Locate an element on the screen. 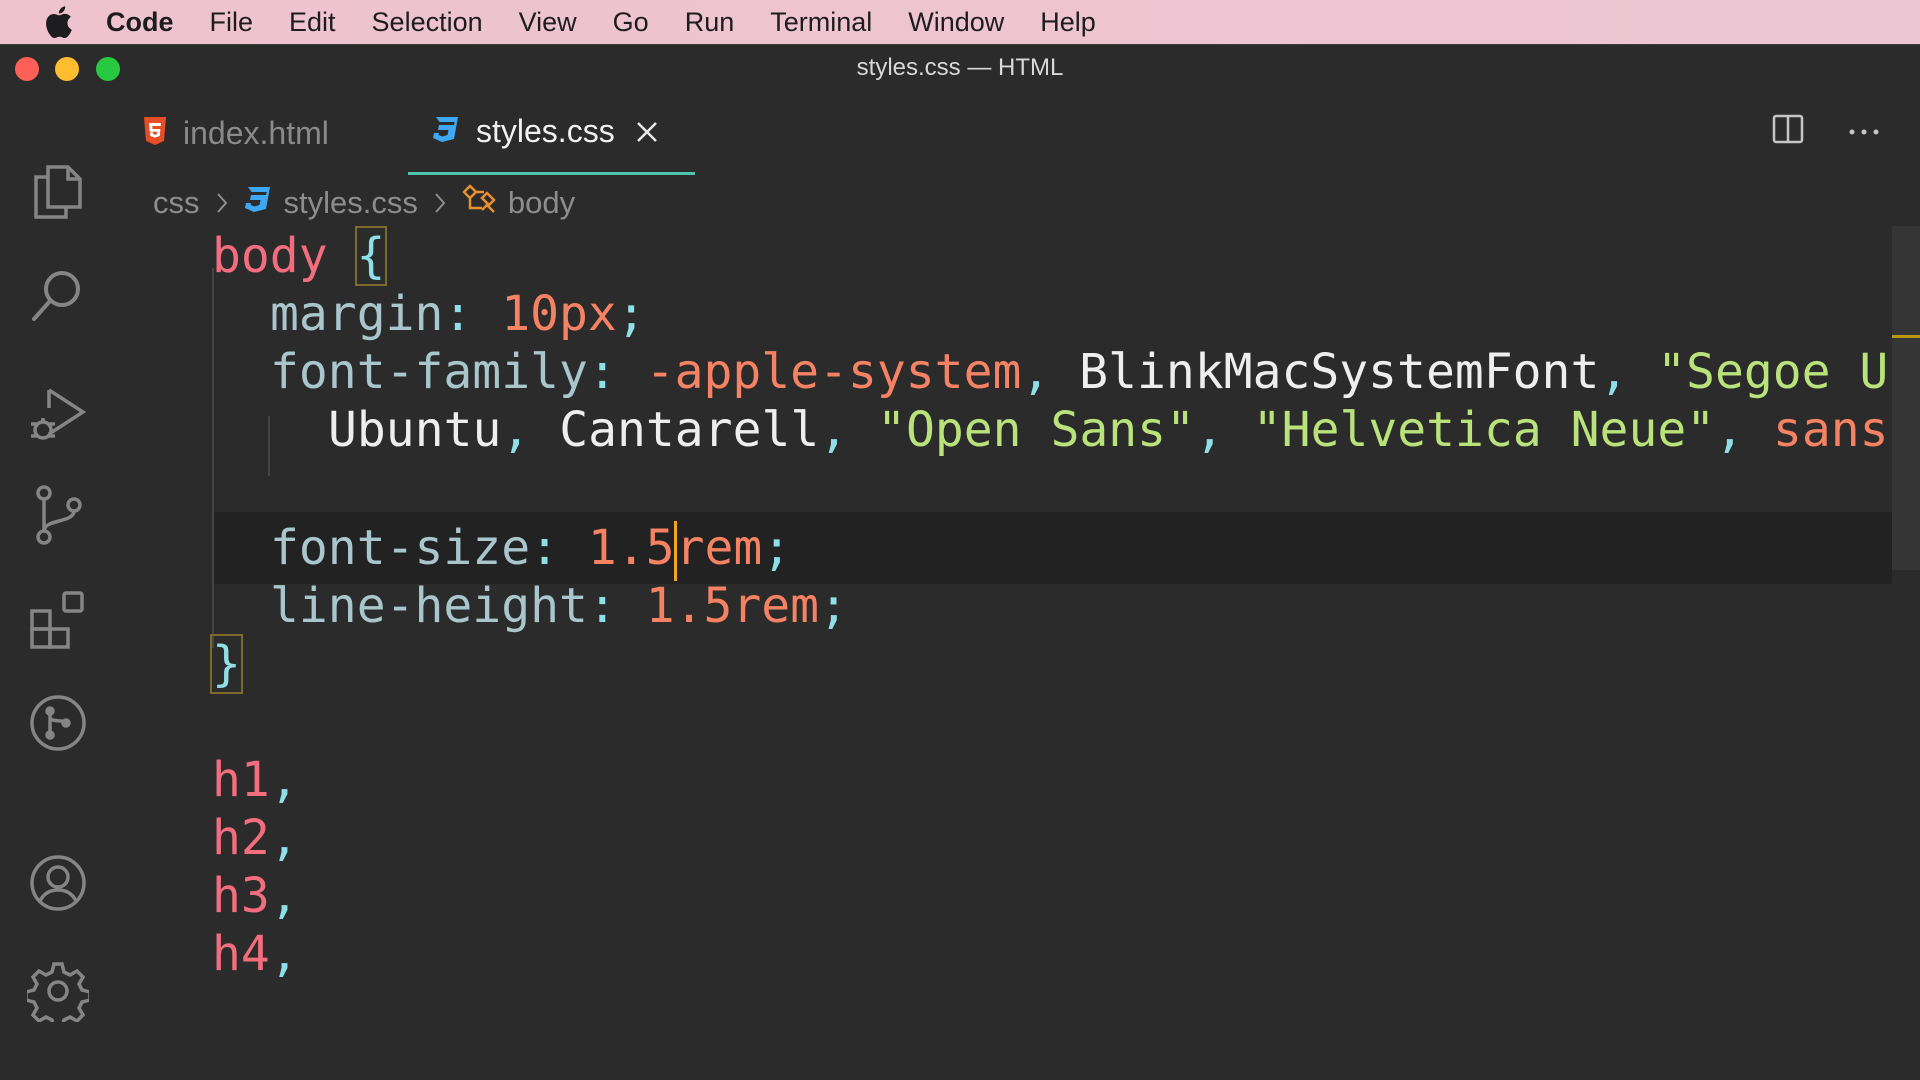 This screenshot has height=1080, width=1920. code-line-5: line-height: 1.5rem; is located at coordinates (559, 606).